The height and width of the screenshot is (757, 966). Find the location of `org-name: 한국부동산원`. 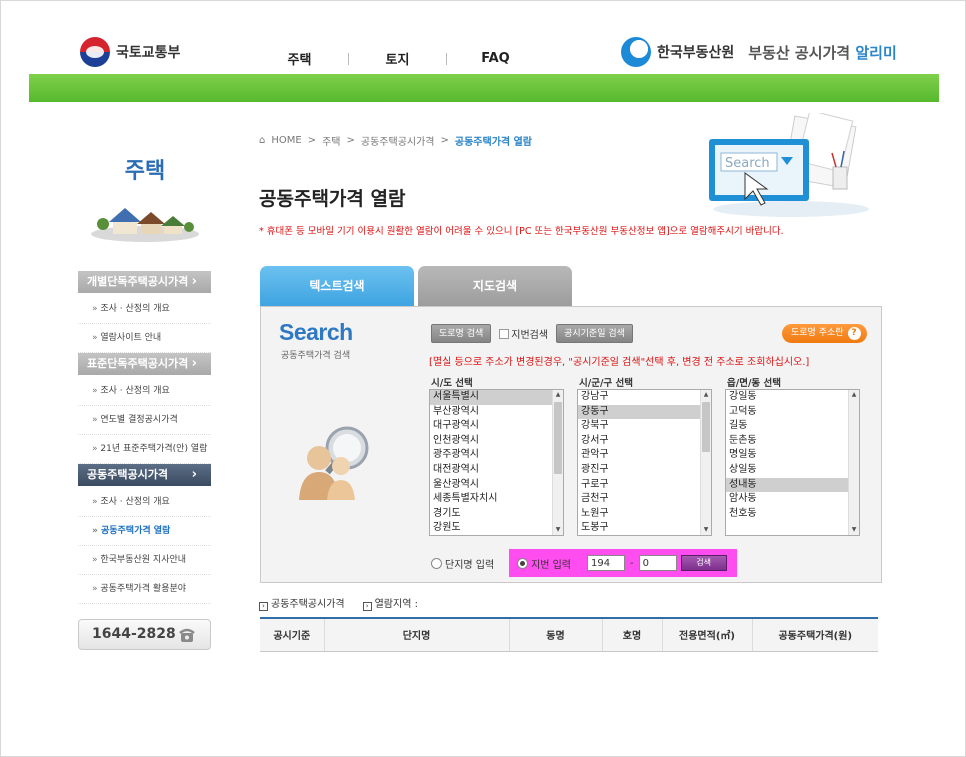

org-name: 한국부동산원 is located at coordinates (696, 53).